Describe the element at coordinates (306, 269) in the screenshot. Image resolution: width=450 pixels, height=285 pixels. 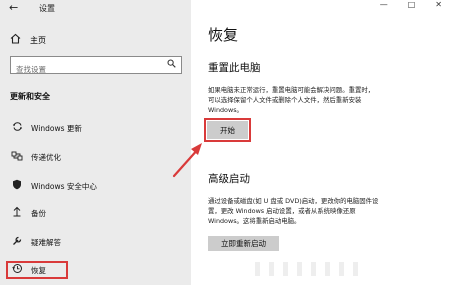
I see `decorative-watermark` at that location.